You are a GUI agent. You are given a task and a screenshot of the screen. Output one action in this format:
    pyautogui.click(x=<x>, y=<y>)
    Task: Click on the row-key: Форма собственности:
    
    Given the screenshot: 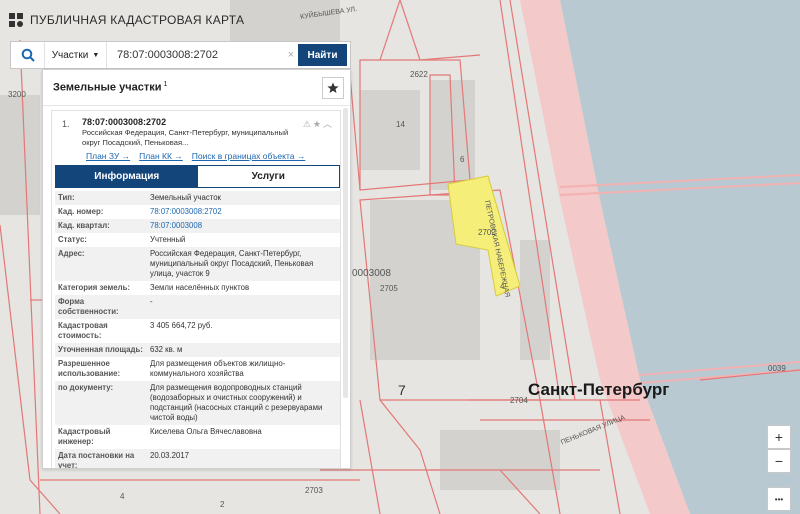 What is the action you would take?
    pyautogui.click(x=101, y=307)
    